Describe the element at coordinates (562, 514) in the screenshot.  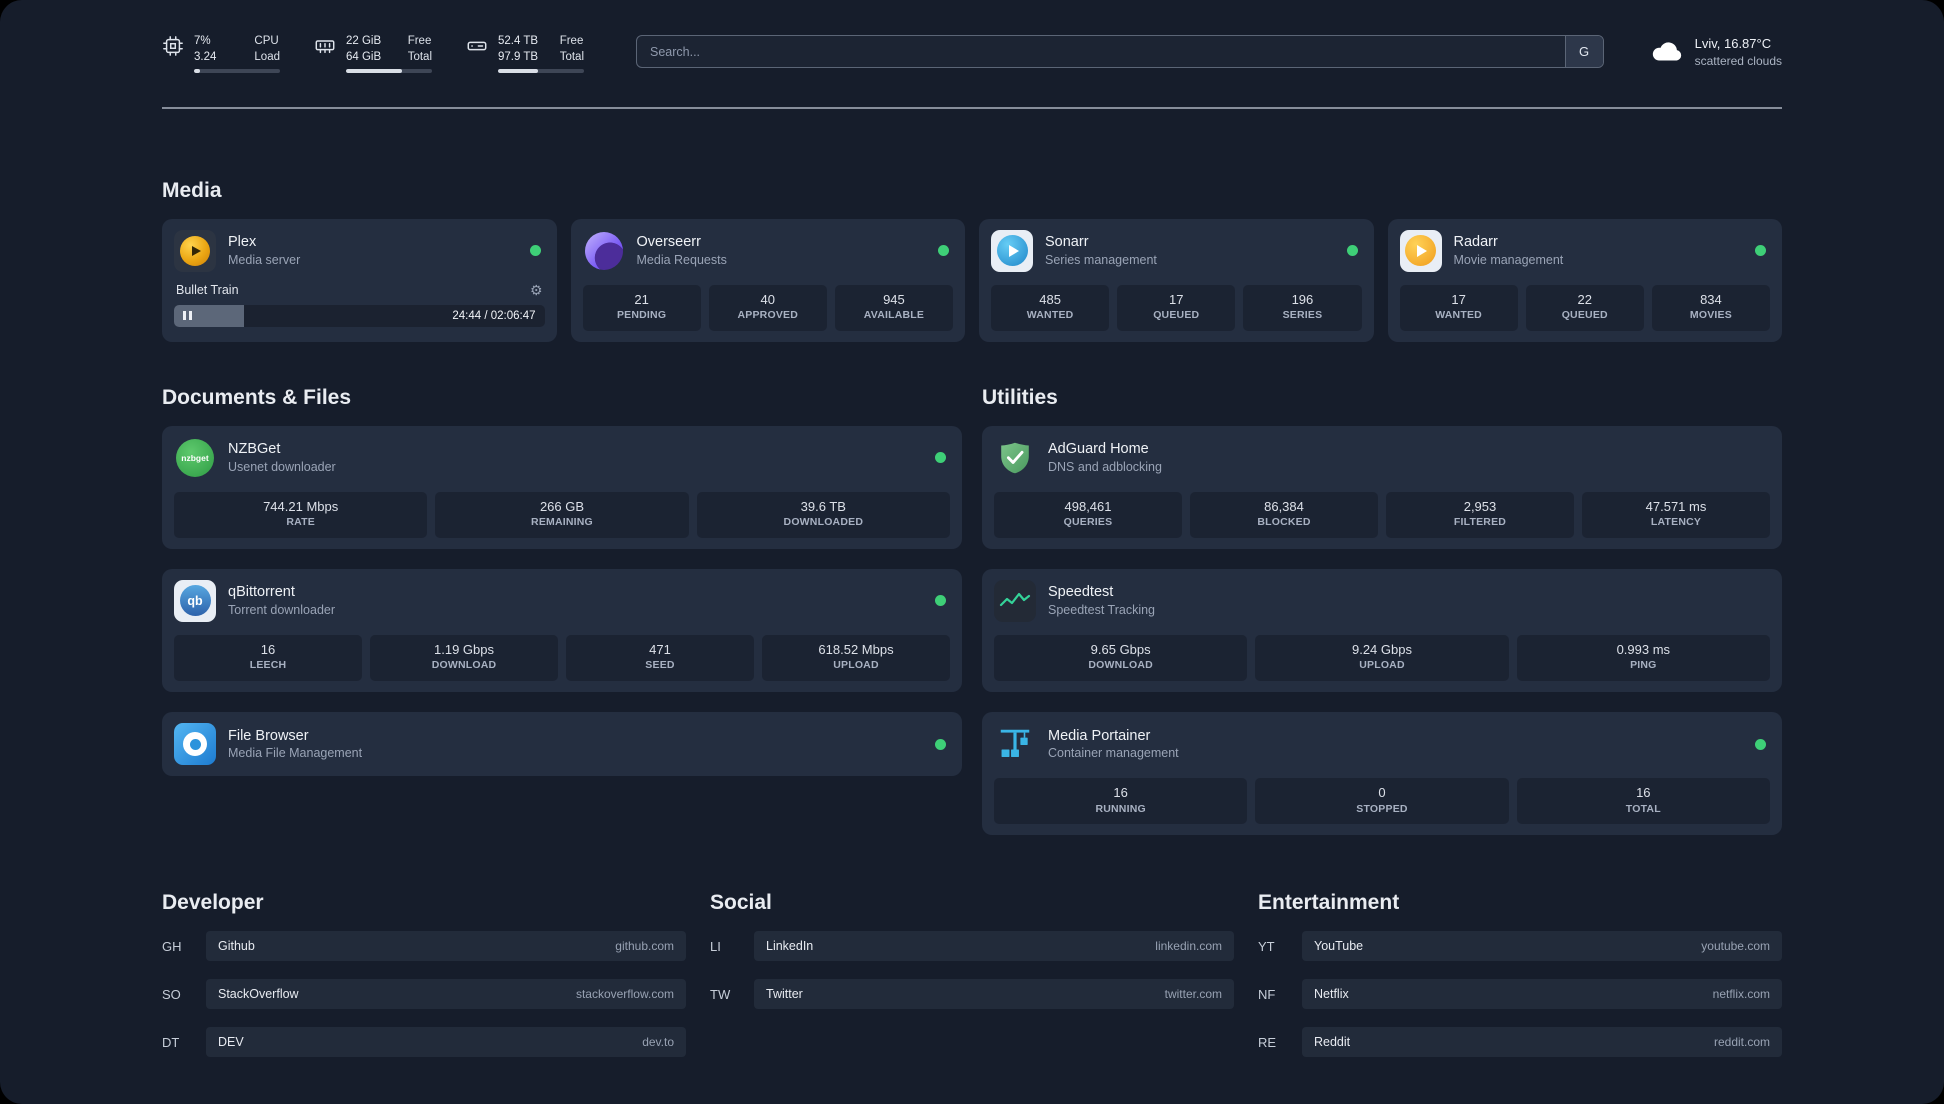
I see `stat: 266 GB REMAINING` at that location.